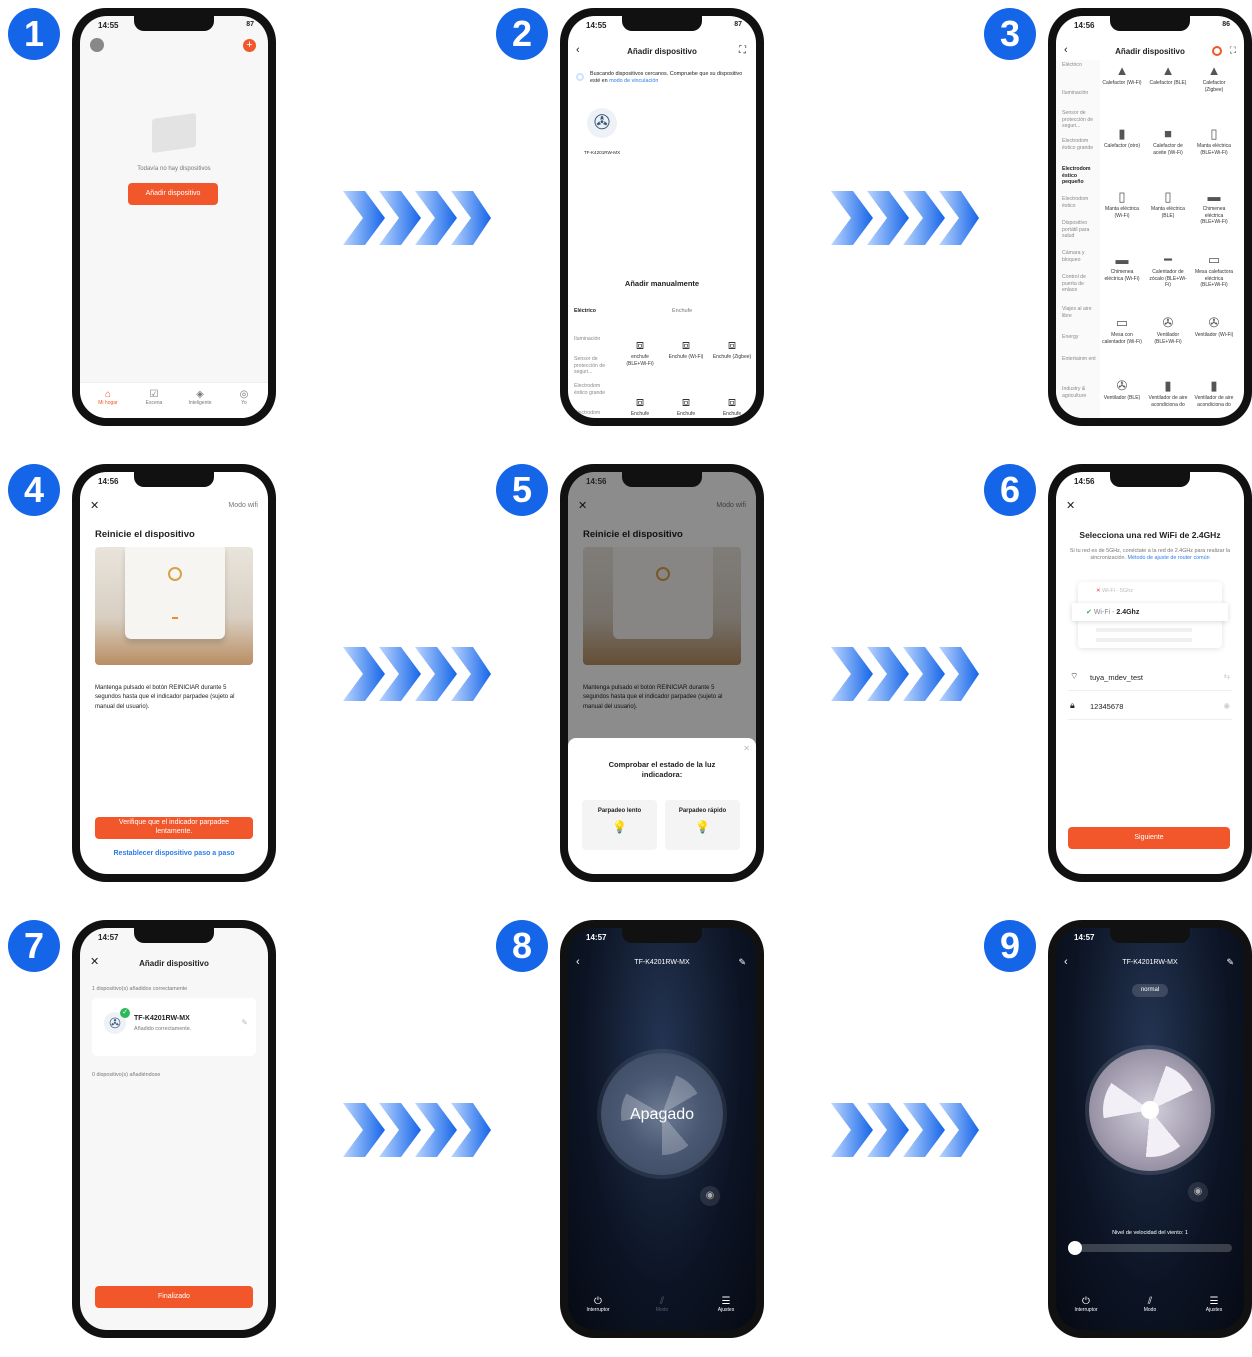 Image resolution: width=1252 pixels, height=1357 pixels. What do you see at coordinates (1169, 558) in the screenshot?
I see `router-help-link: Método de ajuste de router común` at bounding box center [1169, 558].